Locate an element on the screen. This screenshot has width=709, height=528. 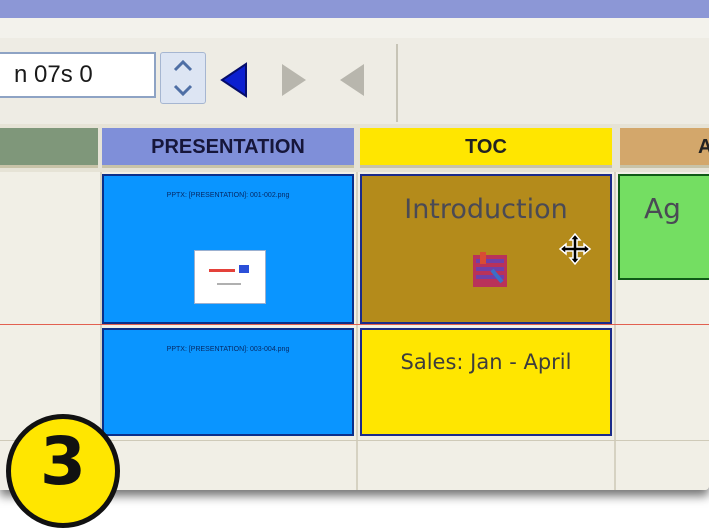
play-triangle-icon is located at coordinates (294, 80).